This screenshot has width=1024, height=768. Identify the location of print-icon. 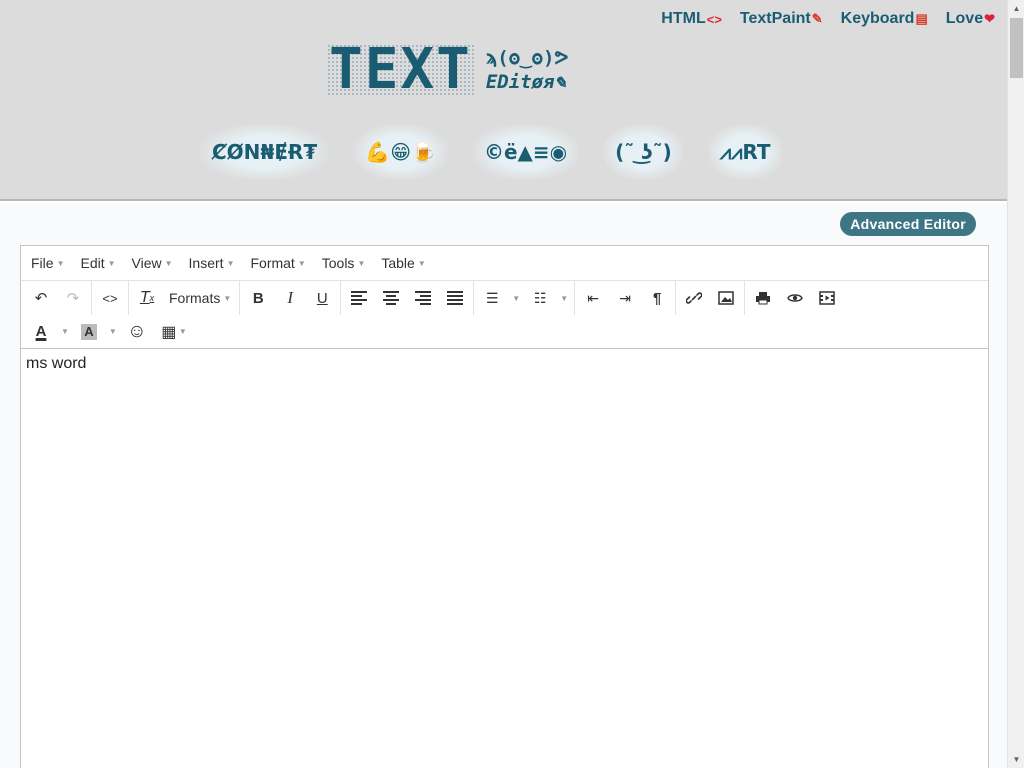
(763, 298).